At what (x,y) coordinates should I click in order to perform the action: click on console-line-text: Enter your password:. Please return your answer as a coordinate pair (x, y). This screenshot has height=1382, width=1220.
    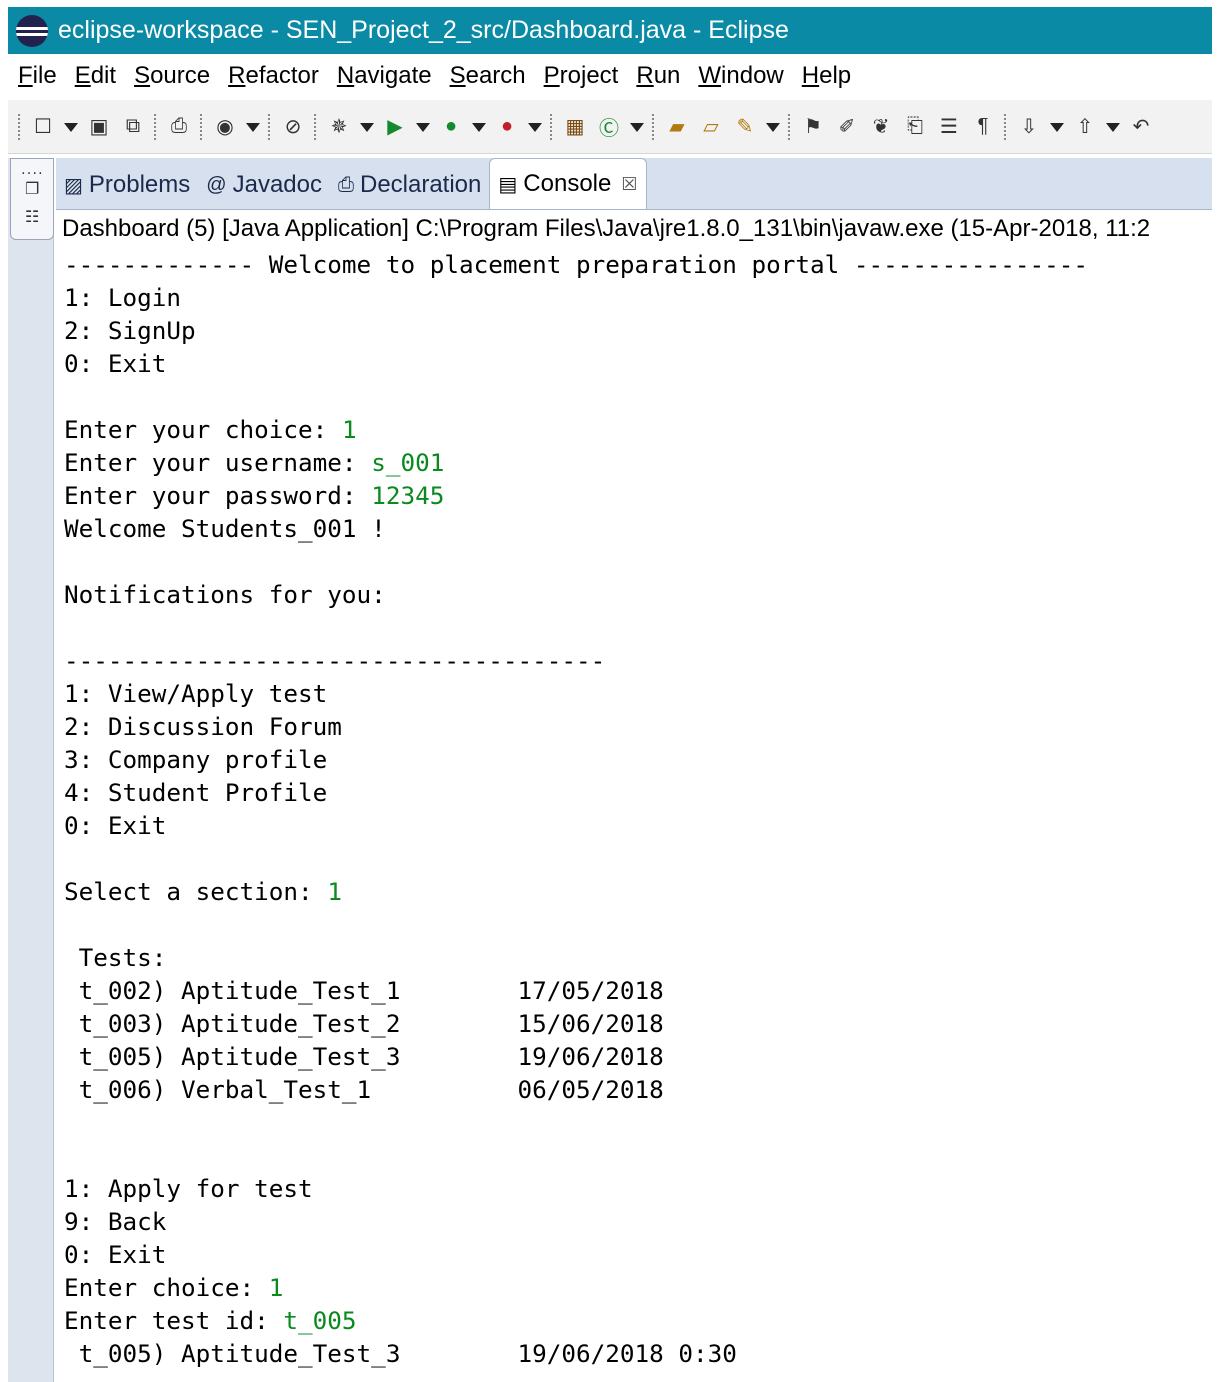
    Looking at the image, I should click on (218, 495).